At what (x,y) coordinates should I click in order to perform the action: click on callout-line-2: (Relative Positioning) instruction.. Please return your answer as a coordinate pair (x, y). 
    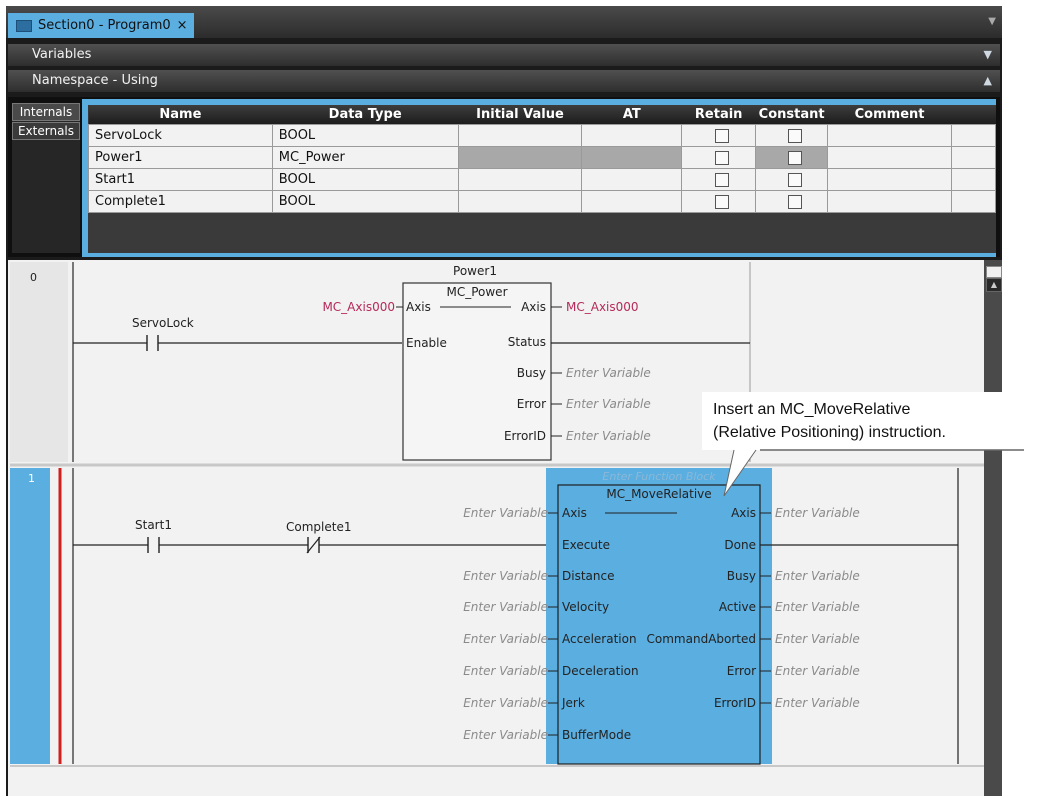
    Looking at the image, I should click on (829, 432).